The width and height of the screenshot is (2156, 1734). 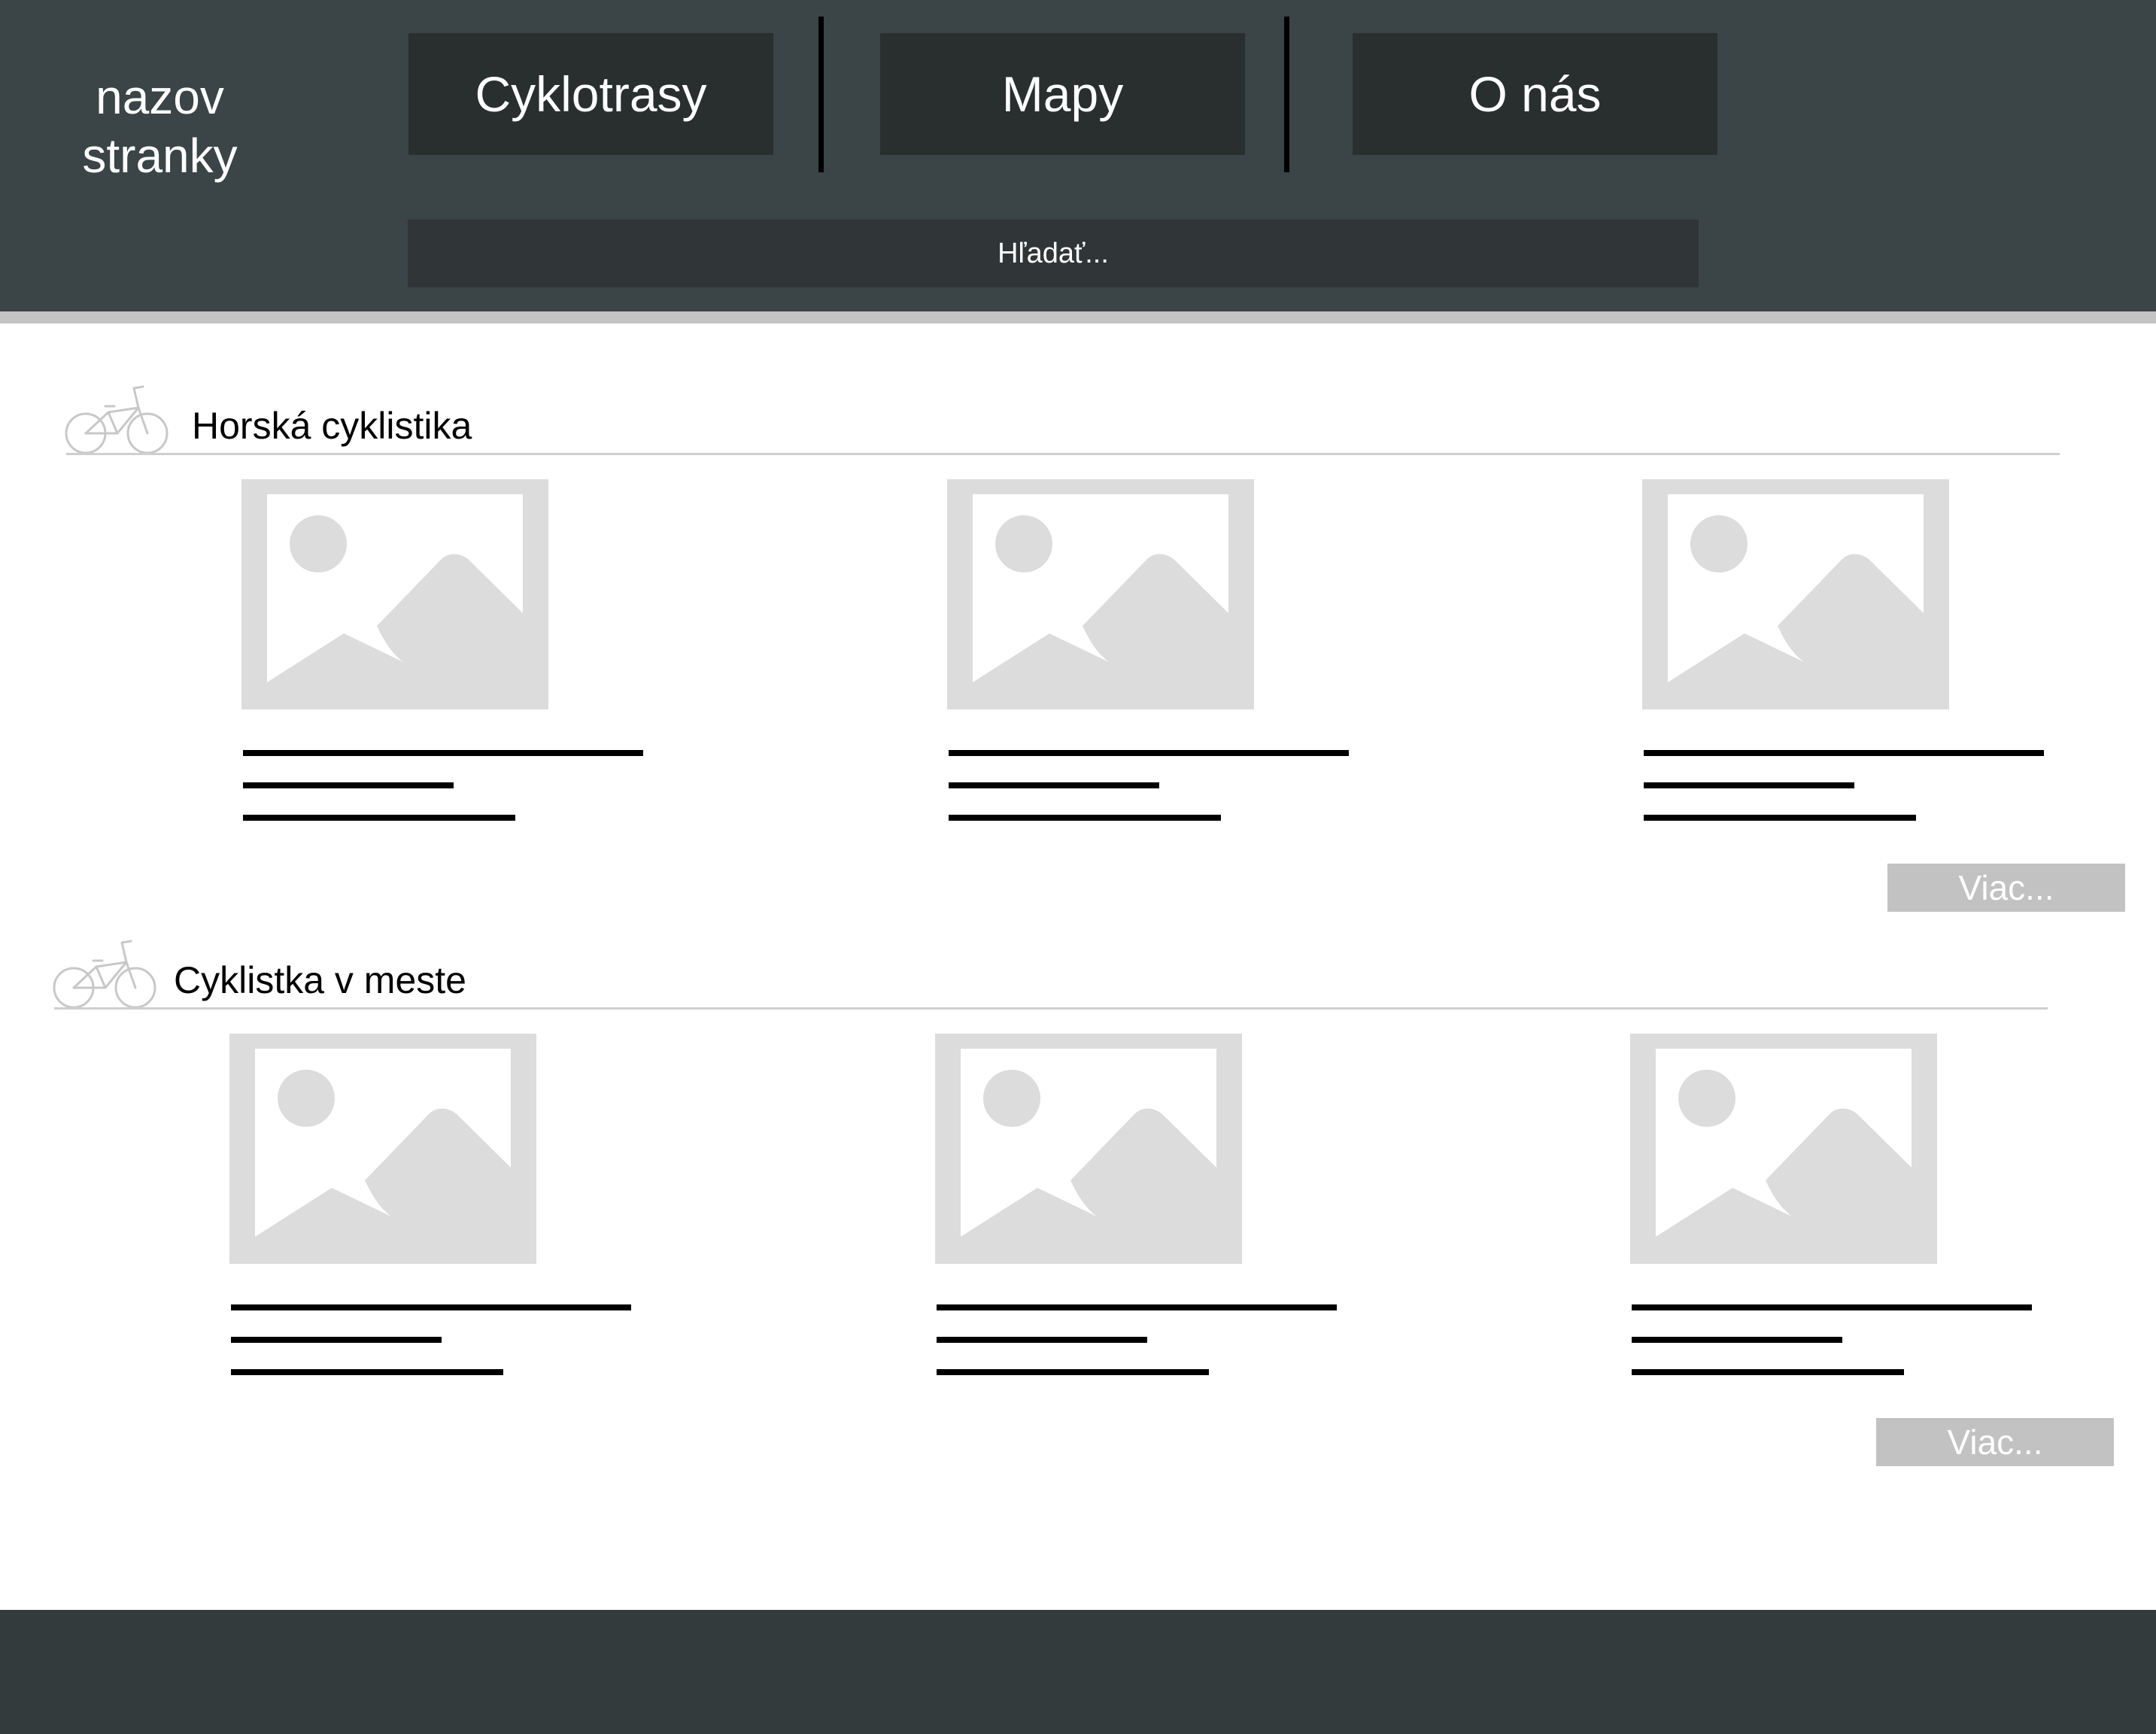 I want to click on site-title-line2: stranky, so click(x=160, y=156).